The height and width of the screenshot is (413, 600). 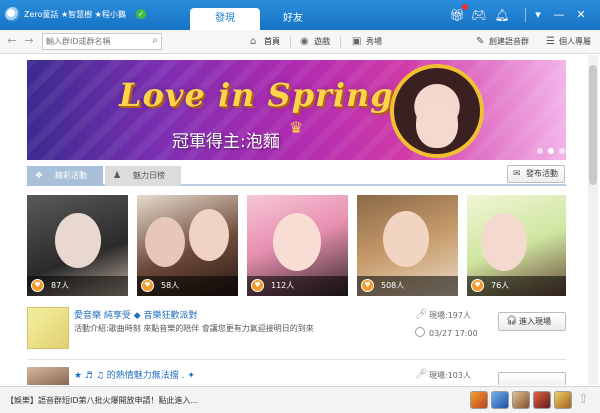 I want to click on title-bar: Zero童話 ★智慧樹 ★程小鵝 ✓ 發現 好友 🎁︎ 🎮︎ 🔔︎ ▾ — ✕, so click(x=300, y=15).